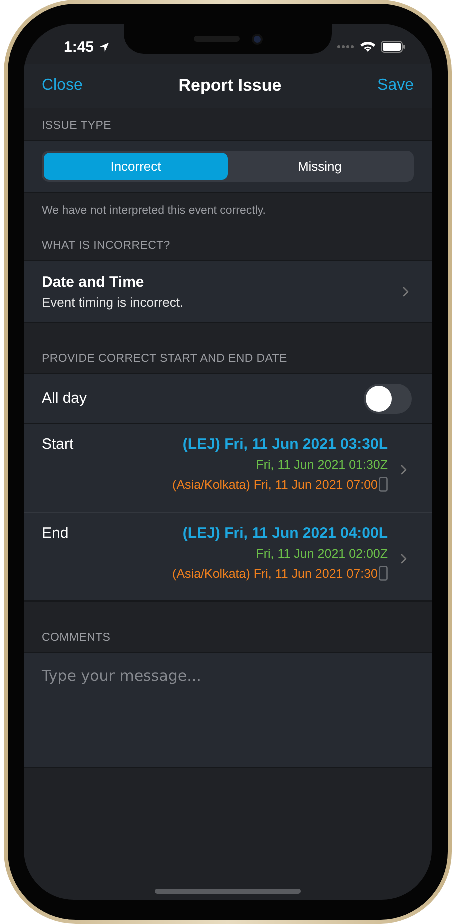 The width and height of the screenshot is (456, 924). I want to click on save-button: Save, so click(396, 86).